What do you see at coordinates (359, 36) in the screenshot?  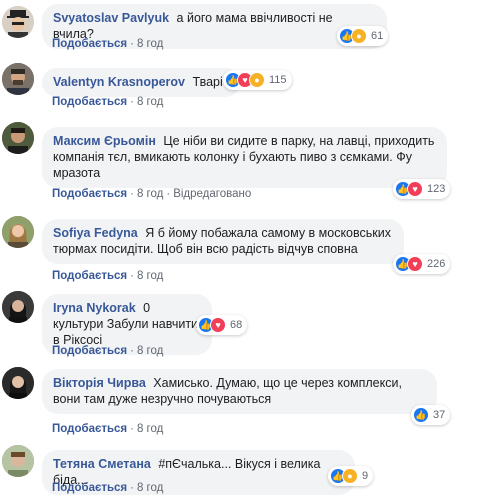 I see `wow-icon: ●` at bounding box center [359, 36].